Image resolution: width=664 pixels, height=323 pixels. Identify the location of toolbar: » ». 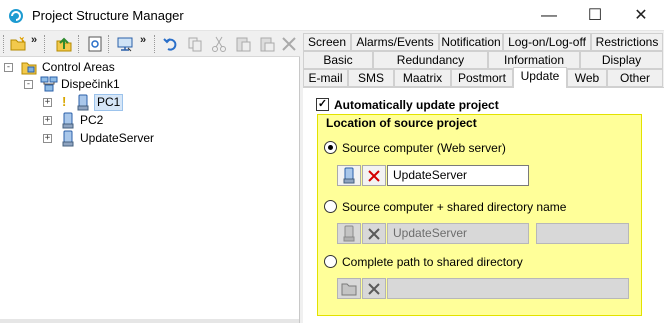
(150, 44).